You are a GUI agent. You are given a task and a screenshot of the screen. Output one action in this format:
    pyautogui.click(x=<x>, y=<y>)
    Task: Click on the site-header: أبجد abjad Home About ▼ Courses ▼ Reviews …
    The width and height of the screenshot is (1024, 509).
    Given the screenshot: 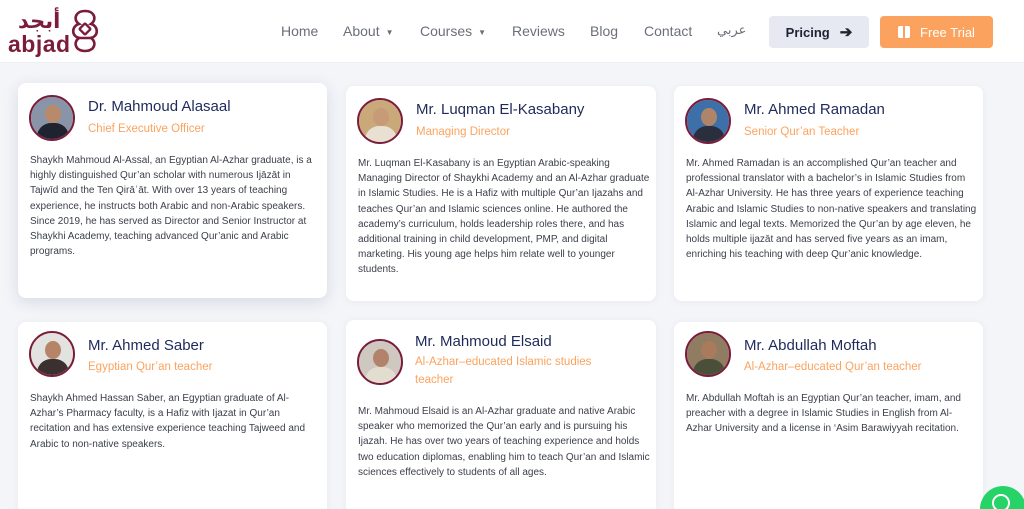 What is the action you would take?
    pyautogui.click(x=512, y=31)
    